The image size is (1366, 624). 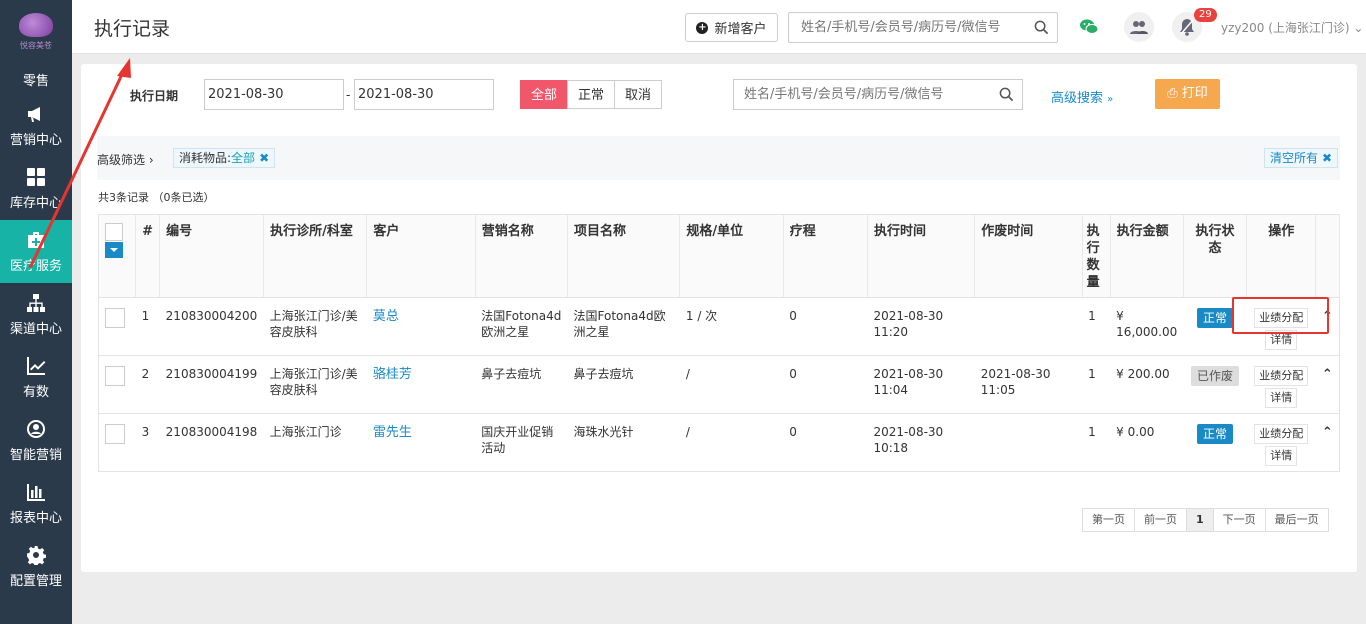 What do you see at coordinates (1215, 256) in the screenshot?
I see `col-status: 执行状态` at bounding box center [1215, 256].